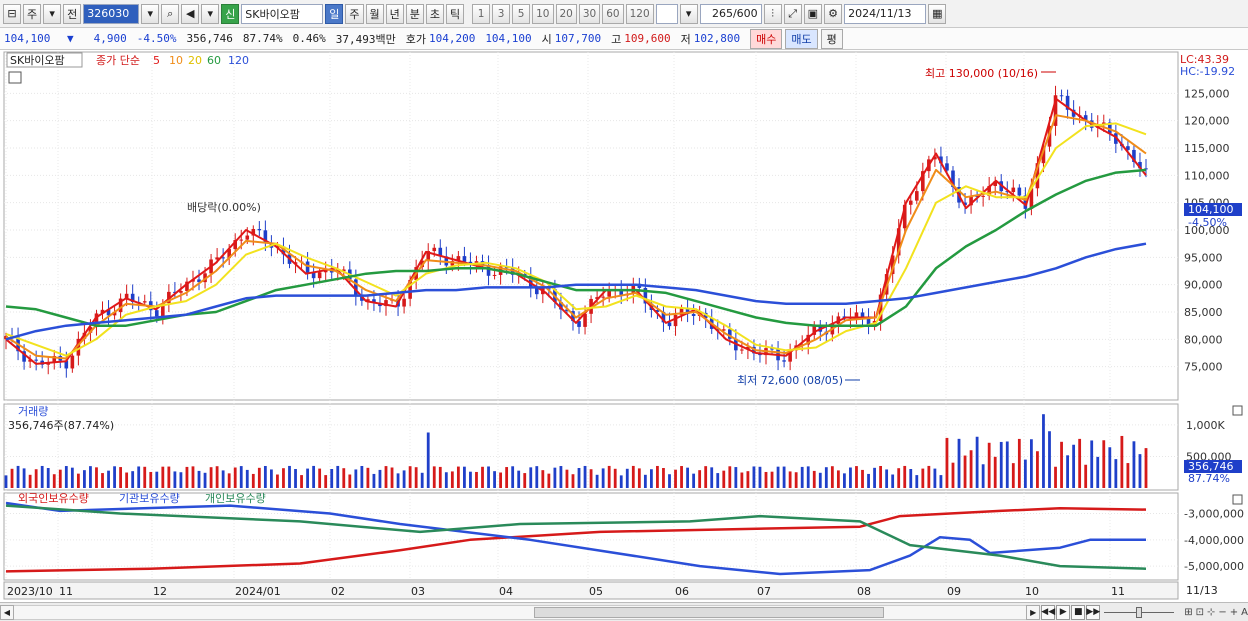 The height and width of the screenshot is (621, 1248). Describe the element at coordinates (730, 13) in the screenshot. I see `count-input: 265/600` at that location.